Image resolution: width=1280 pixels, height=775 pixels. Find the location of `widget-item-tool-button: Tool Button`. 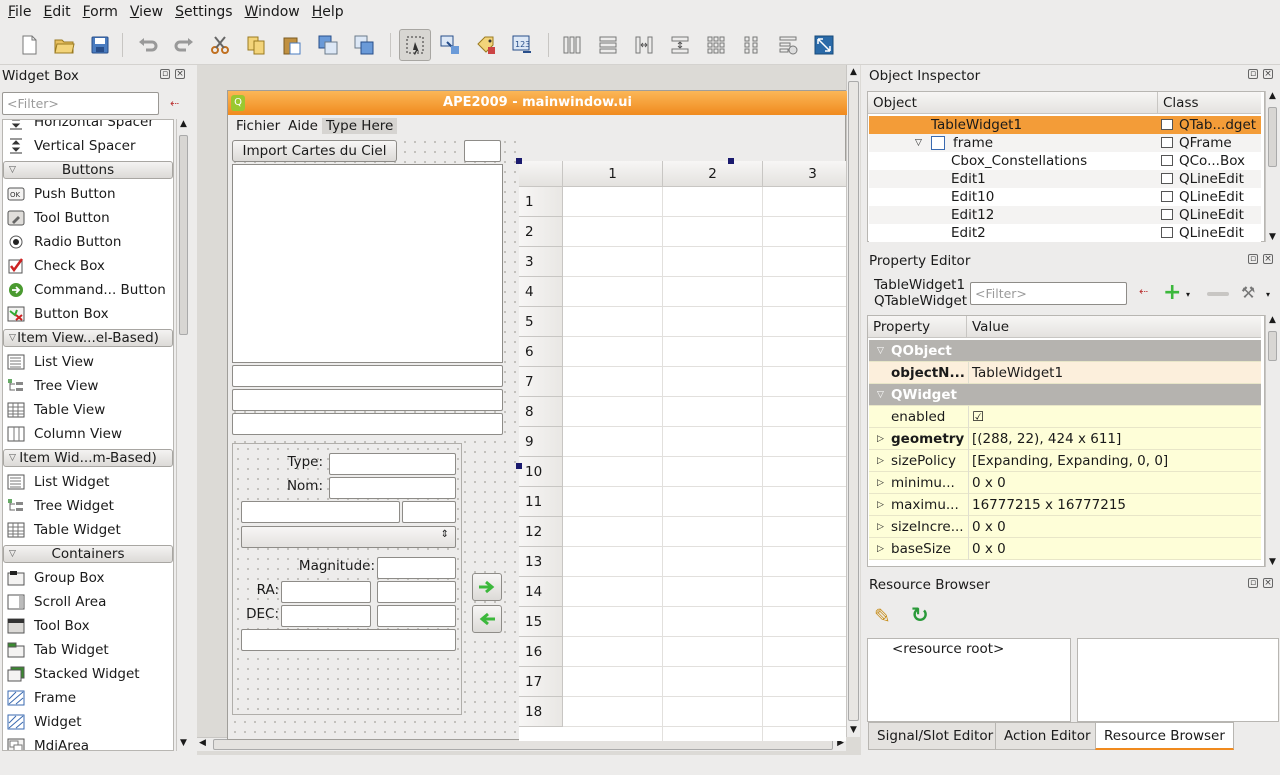

widget-item-tool-button: Tool Button is located at coordinates (88, 218).